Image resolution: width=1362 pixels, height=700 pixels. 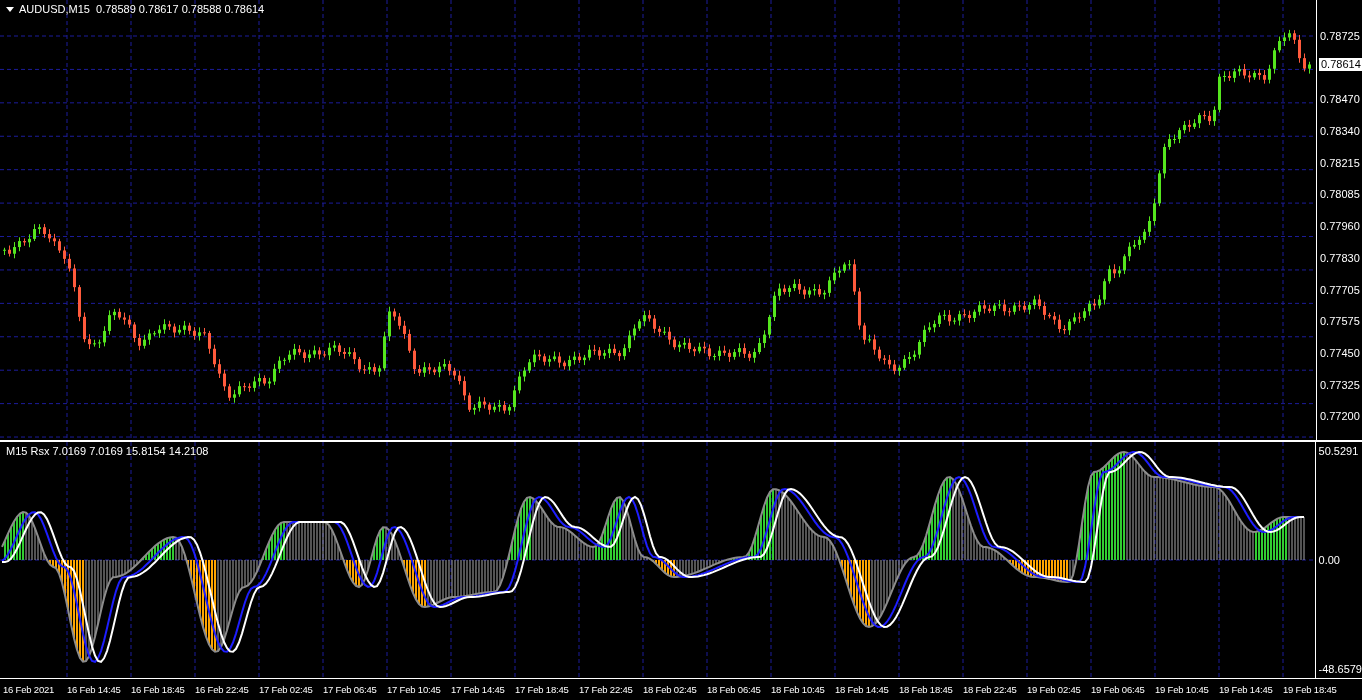 I want to click on time-label: 19 Feb 06:45, so click(x=1118, y=689).